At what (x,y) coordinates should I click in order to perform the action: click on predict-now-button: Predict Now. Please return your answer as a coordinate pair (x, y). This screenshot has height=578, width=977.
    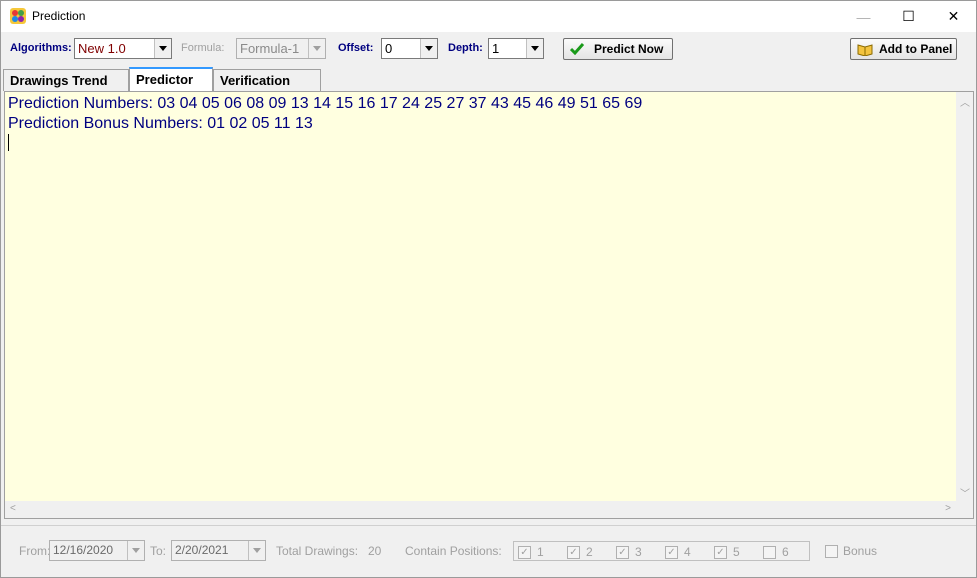
    Looking at the image, I should click on (618, 49).